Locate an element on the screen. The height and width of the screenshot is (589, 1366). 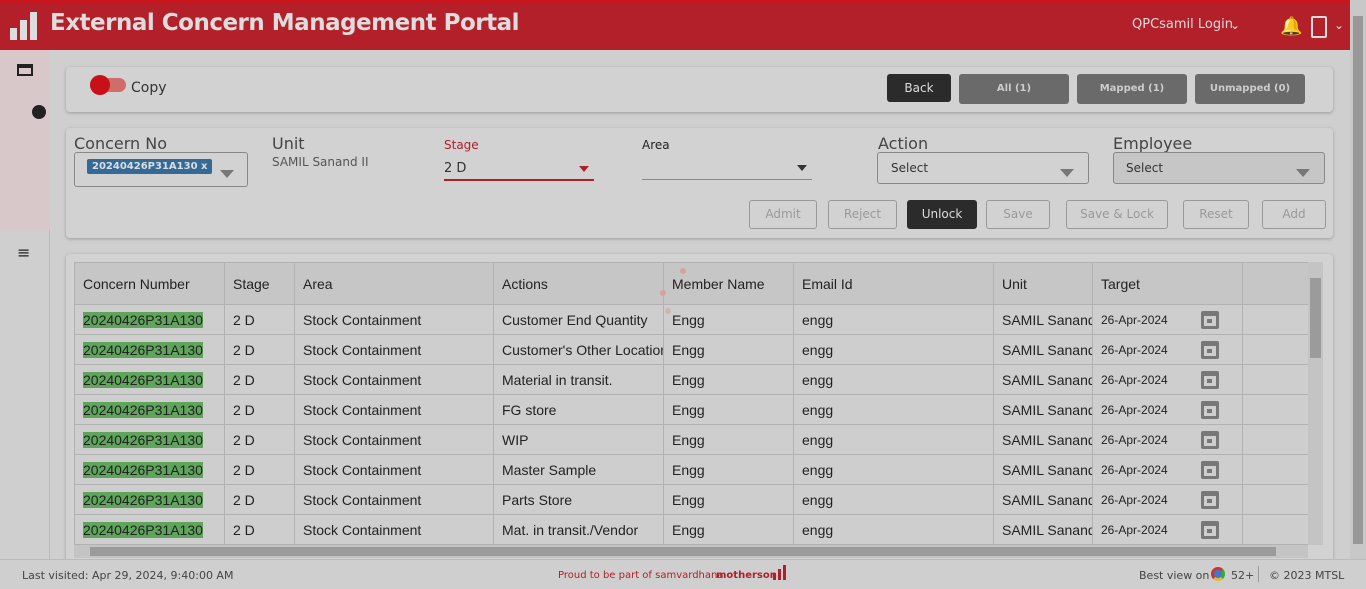
table-cell: Customer End Quantity is located at coordinates (578, 319).